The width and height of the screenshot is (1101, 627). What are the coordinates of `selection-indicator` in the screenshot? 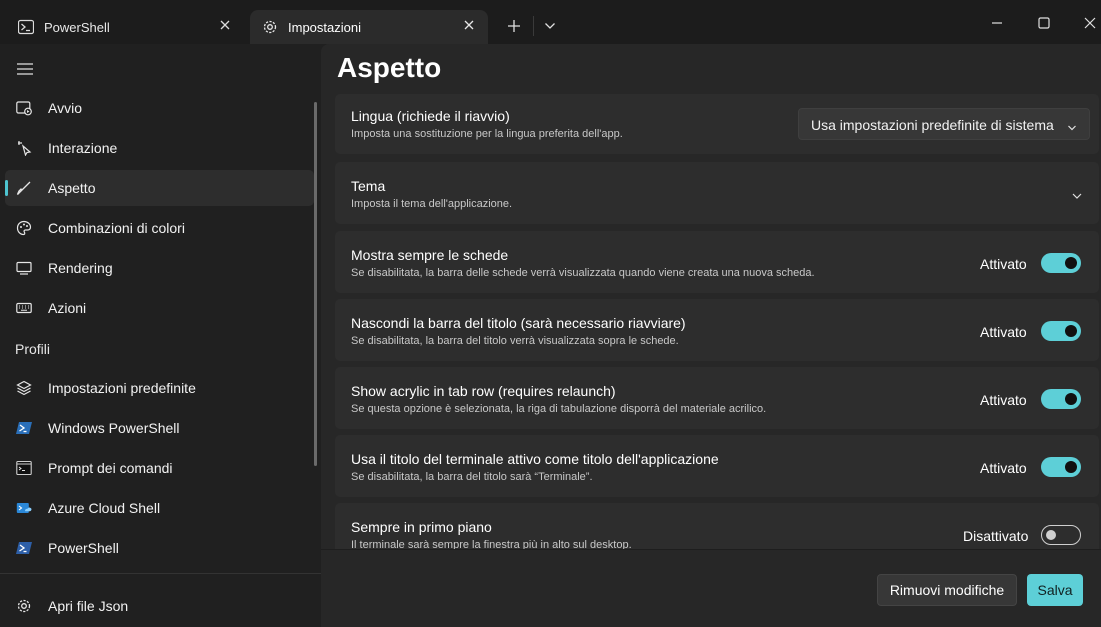 It's located at (6, 188).